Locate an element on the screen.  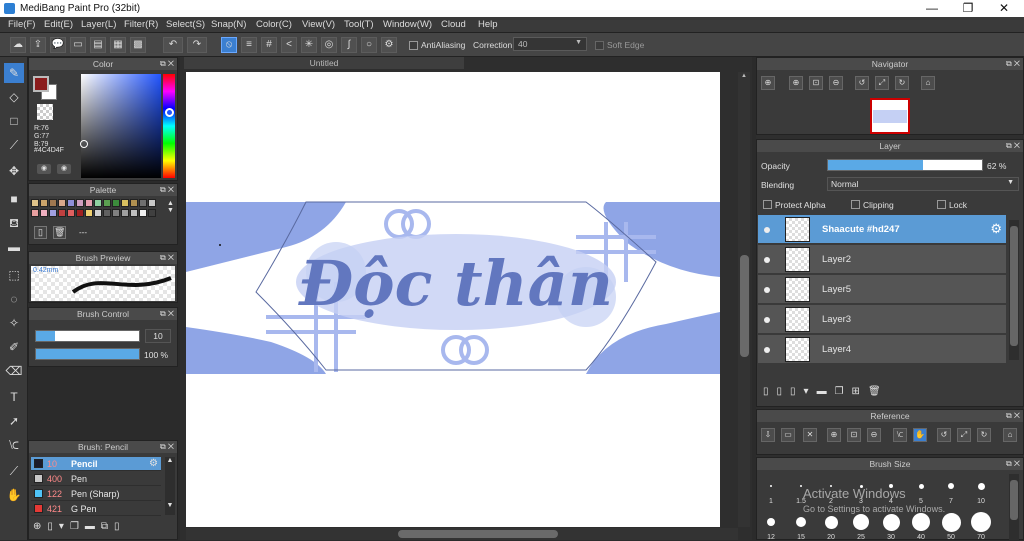
hue-handle is located at coordinates (169, 112).